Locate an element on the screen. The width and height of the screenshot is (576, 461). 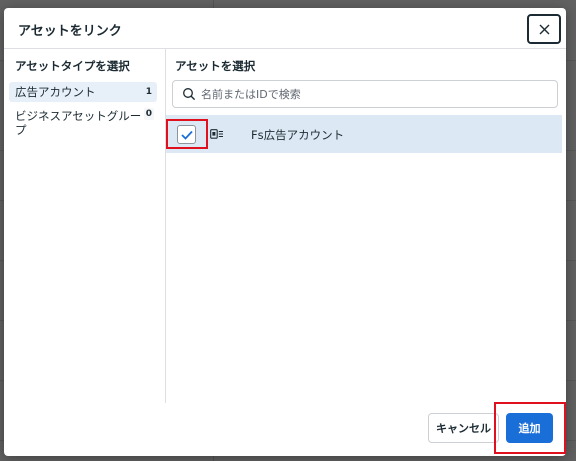
close-button is located at coordinates (544, 29).